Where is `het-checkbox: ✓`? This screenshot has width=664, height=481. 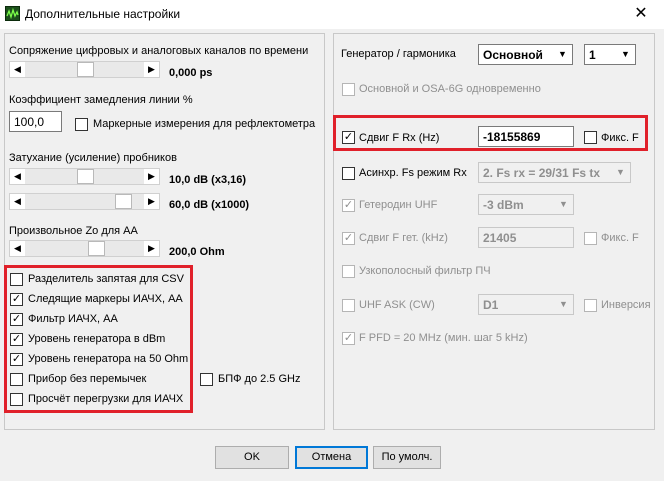 het-checkbox: ✓ is located at coordinates (348, 205).